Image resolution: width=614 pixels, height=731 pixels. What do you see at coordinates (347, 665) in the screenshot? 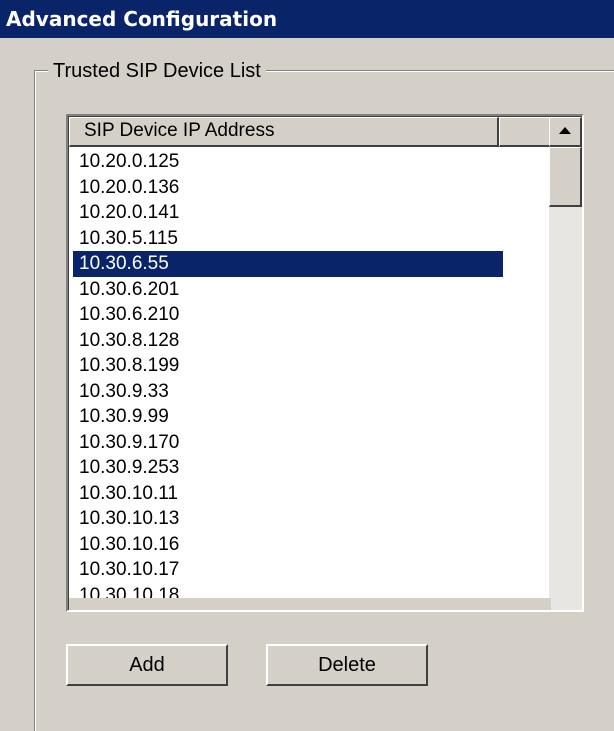
I see `delete-button: Delete` at bounding box center [347, 665].